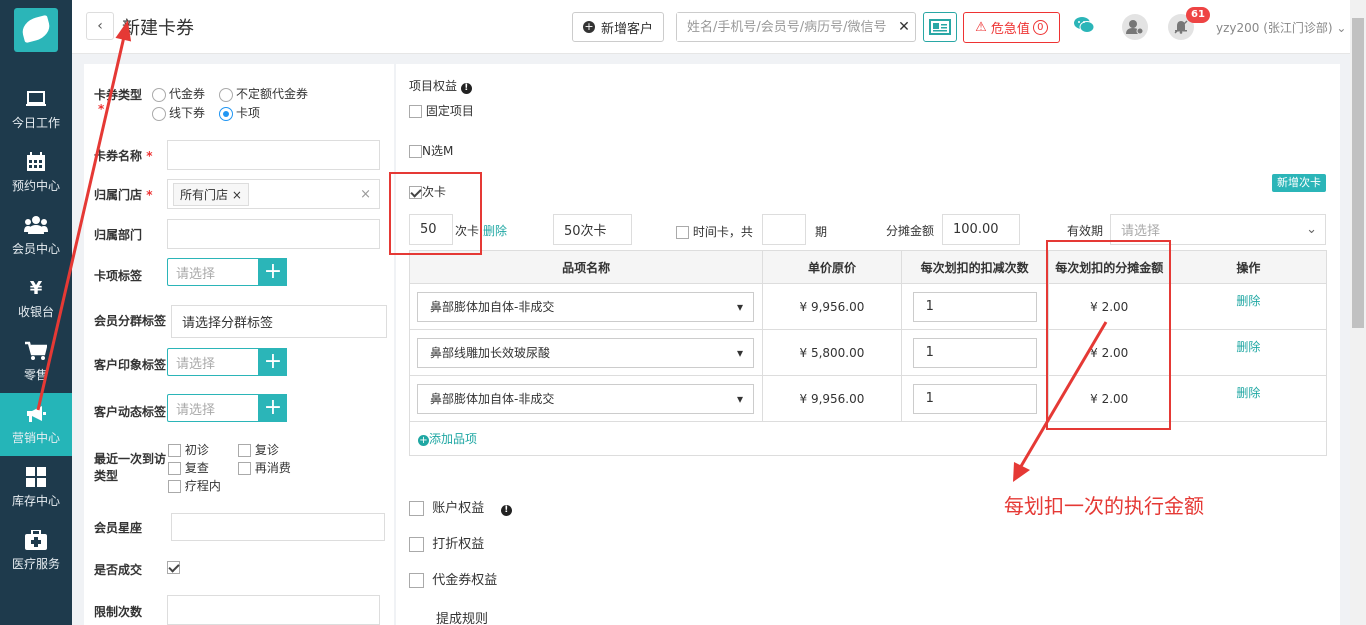  I want to click on annotation-text: 每划扣一次的执行金额, so click(1104, 506).